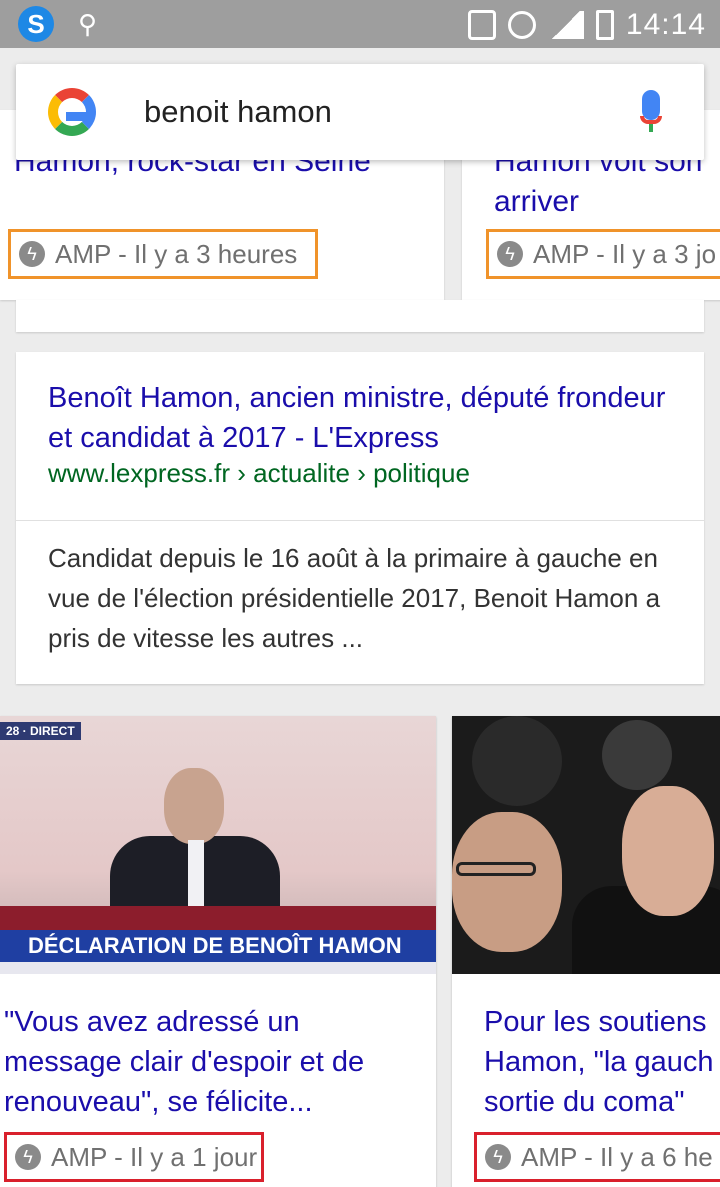 This screenshot has height=1187, width=720. I want to click on battery-icon, so click(604, 25).